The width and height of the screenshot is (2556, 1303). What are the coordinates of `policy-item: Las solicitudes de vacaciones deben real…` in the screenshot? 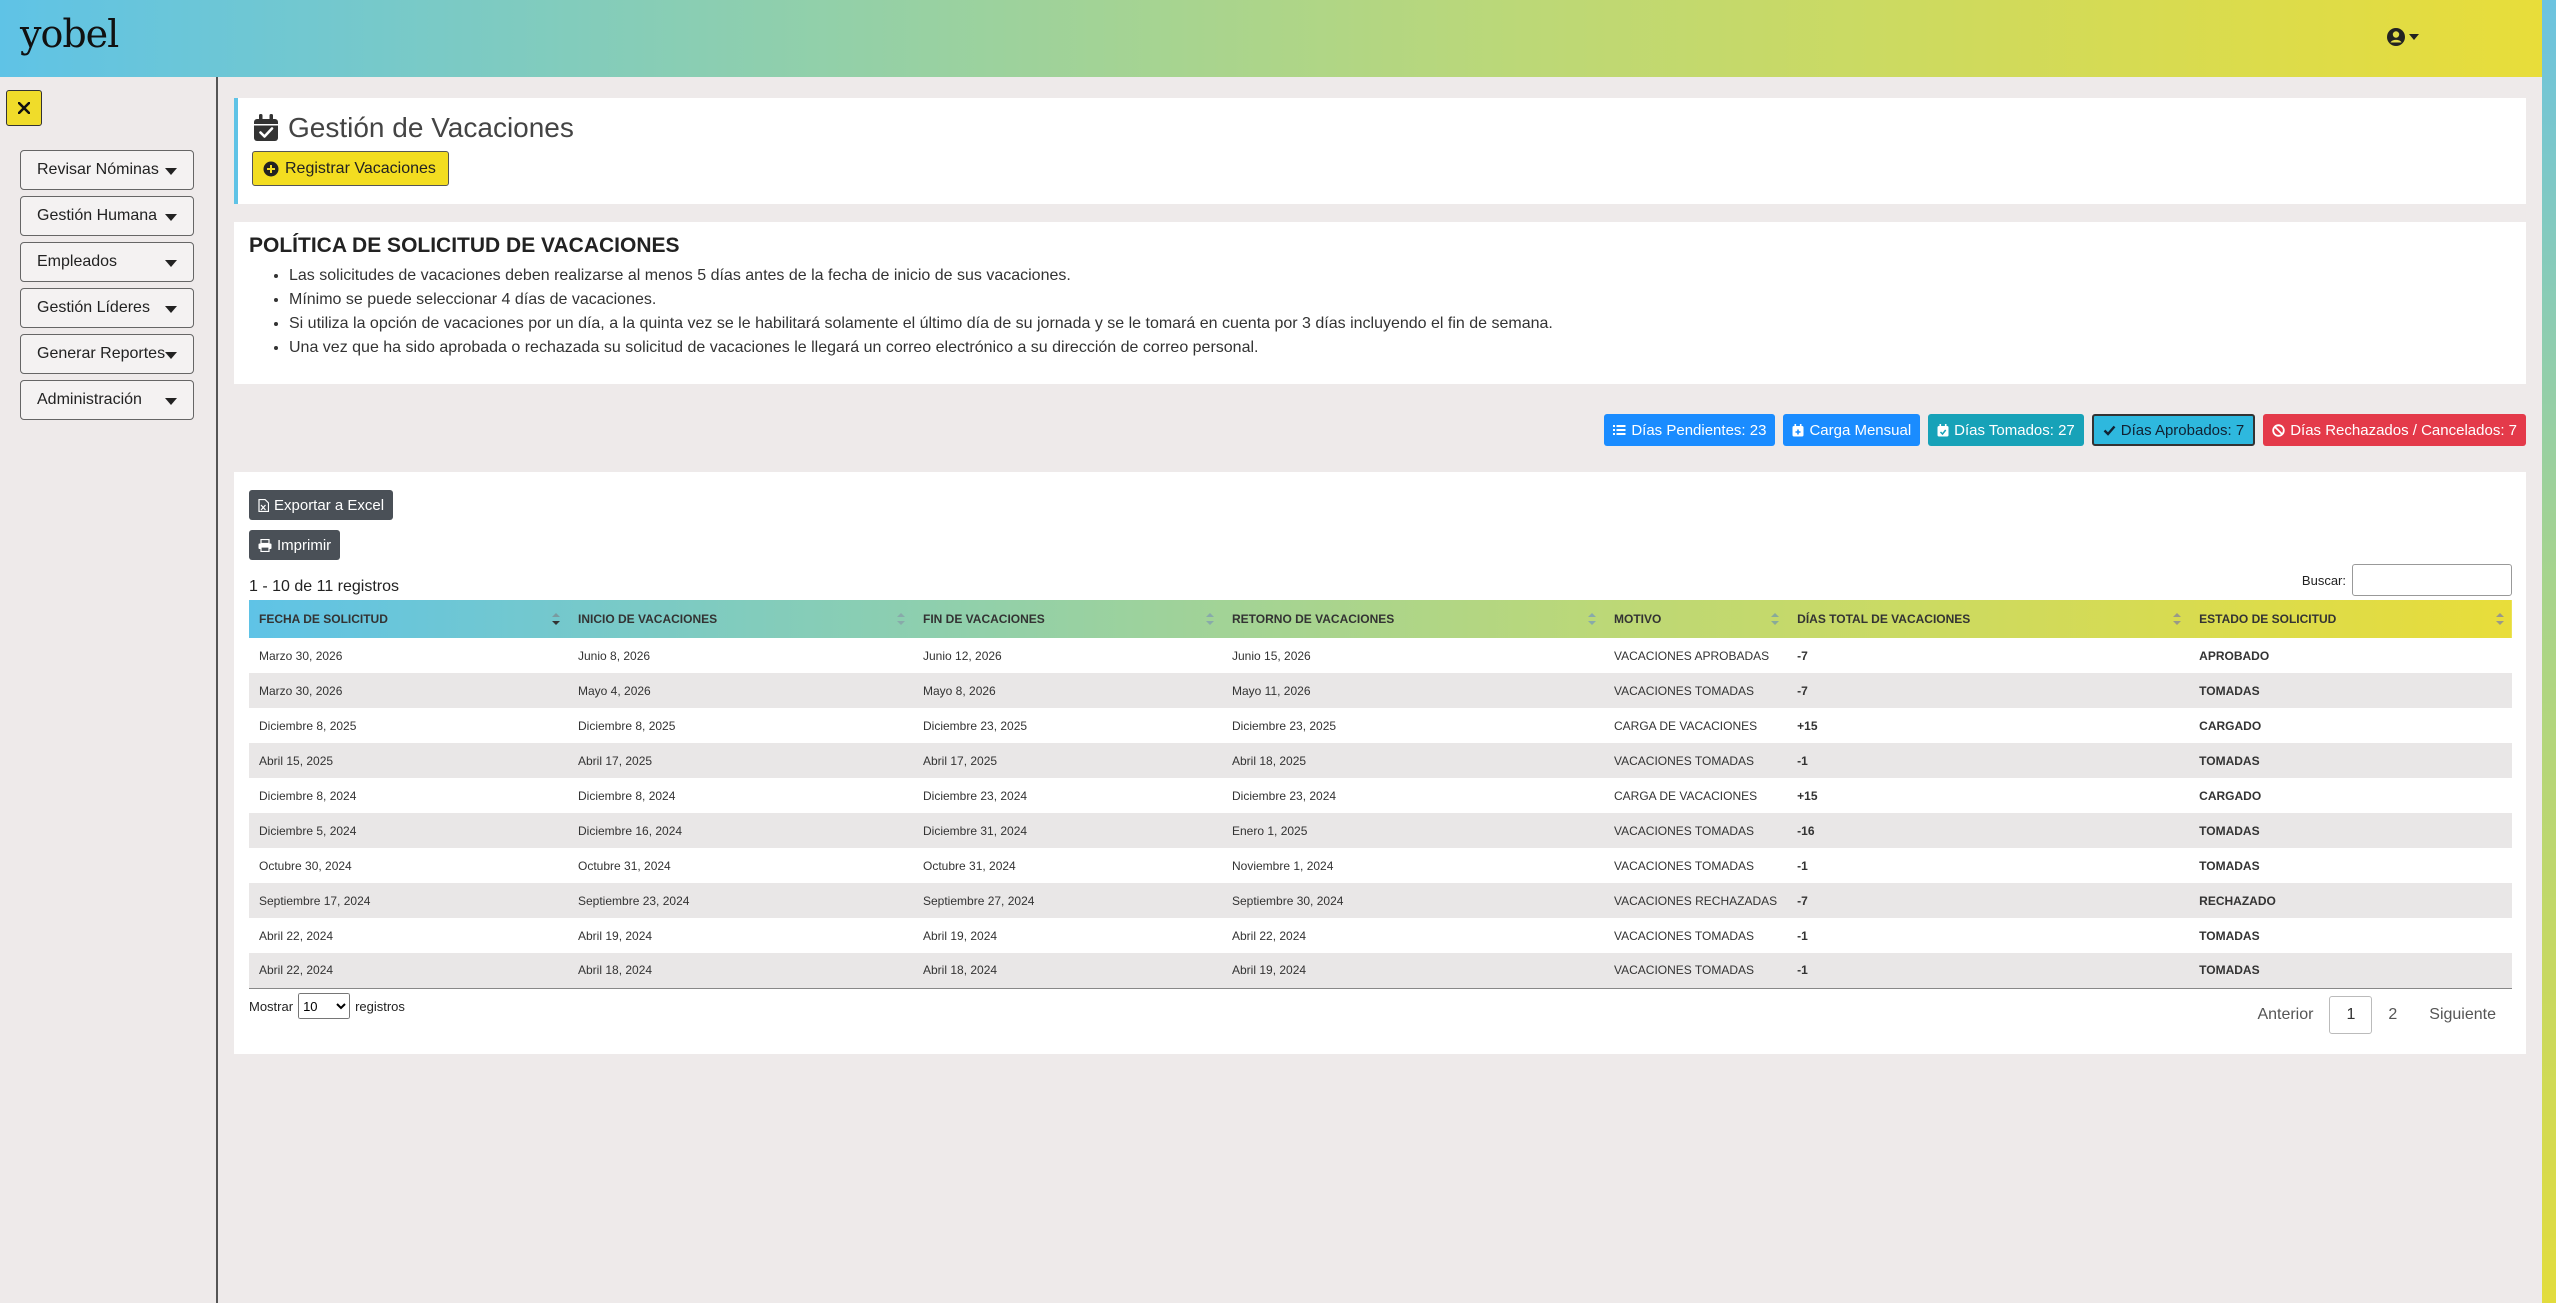 It's located at (921, 276).